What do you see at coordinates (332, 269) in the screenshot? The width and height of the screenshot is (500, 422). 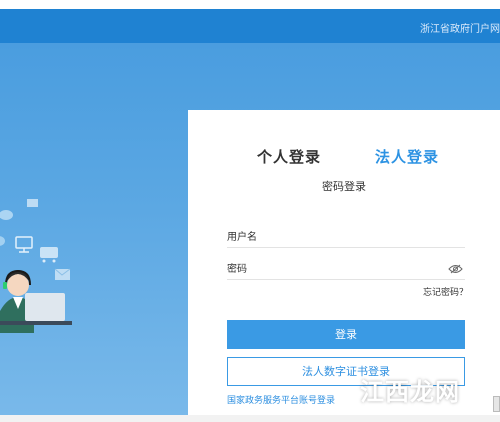 I see `password-input` at bounding box center [332, 269].